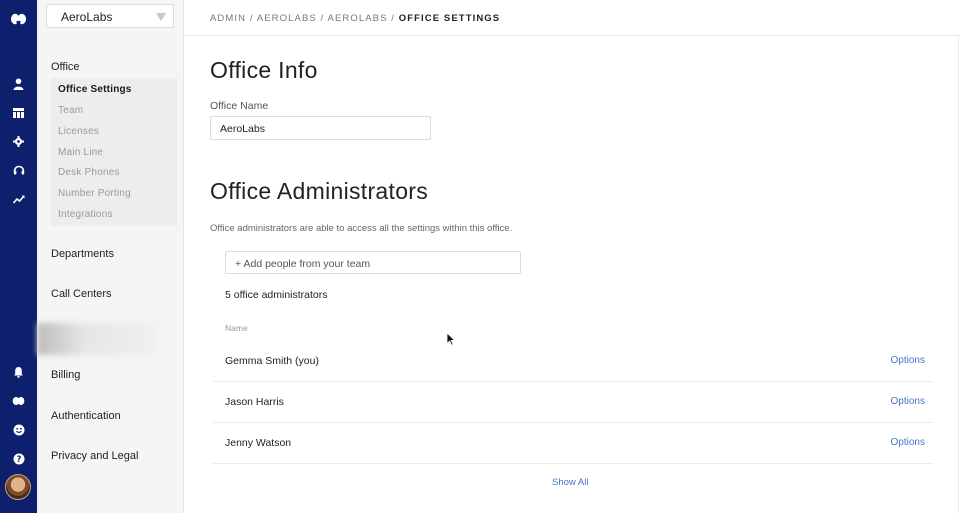 The height and width of the screenshot is (513, 960). I want to click on office-admins-title: Office Administrators, so click(319, 191).